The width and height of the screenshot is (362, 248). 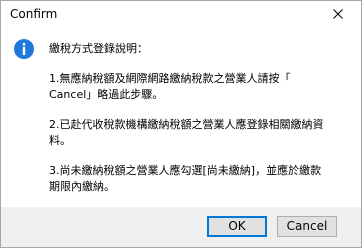 What do you see at coordinates (170, 78) in the screenshot?
I see `message-item1-line1: 1.無應納稅額及網際網路繳納稅款之營業人請按「` at bounding box center [170, 78].